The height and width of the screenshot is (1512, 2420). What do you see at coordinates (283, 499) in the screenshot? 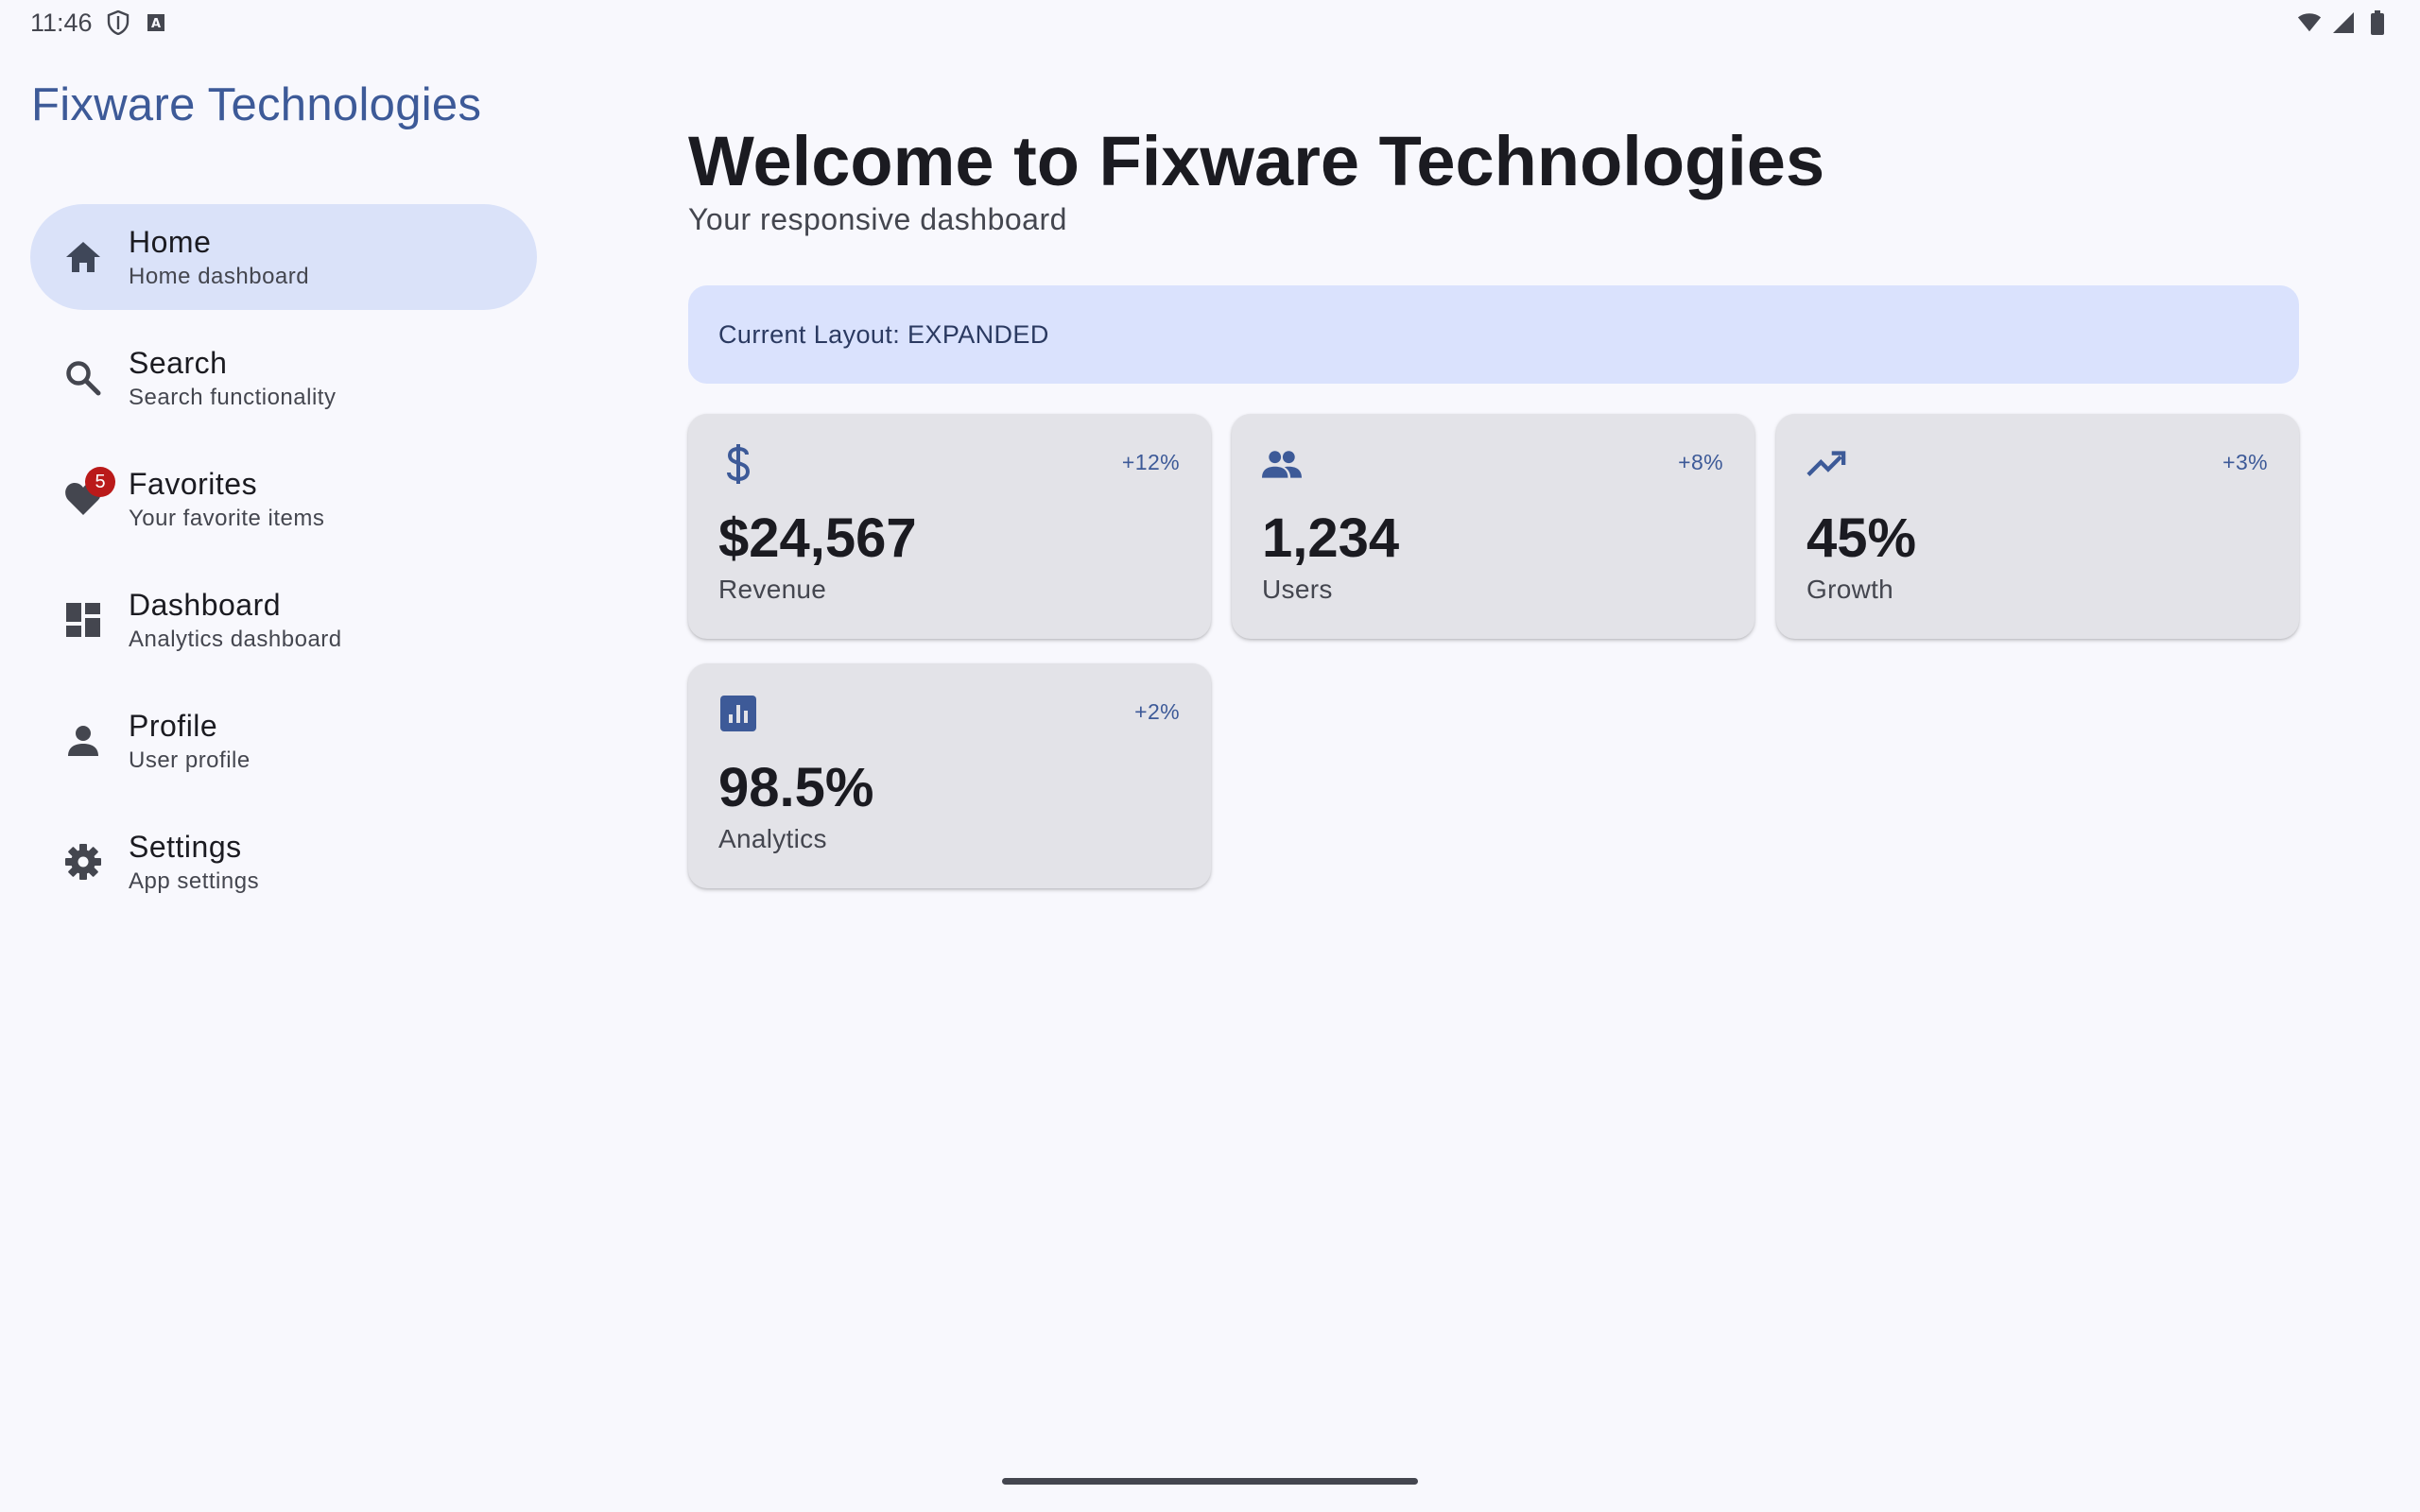
I see `nav-item-favorites: 5 Favorites Your favorite items` at bounding box center [283, 499].